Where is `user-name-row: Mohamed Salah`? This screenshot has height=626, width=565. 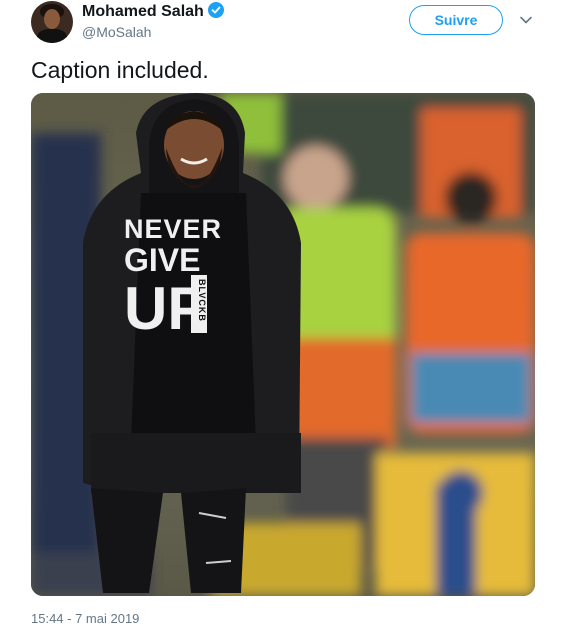
user-name-row: Mohamed Salah is located at coordinates (153, 11).